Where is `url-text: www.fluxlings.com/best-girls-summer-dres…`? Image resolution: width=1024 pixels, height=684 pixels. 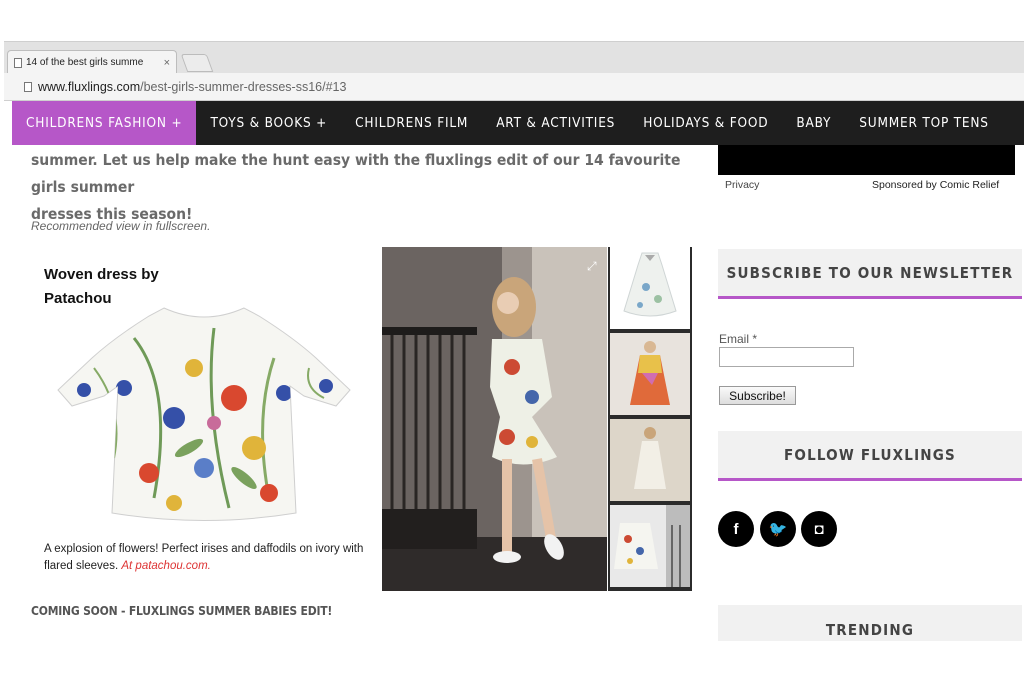
url-text: www.fluxlings.com/best-girls-summer-dres… is located at coordinates (192, 87).